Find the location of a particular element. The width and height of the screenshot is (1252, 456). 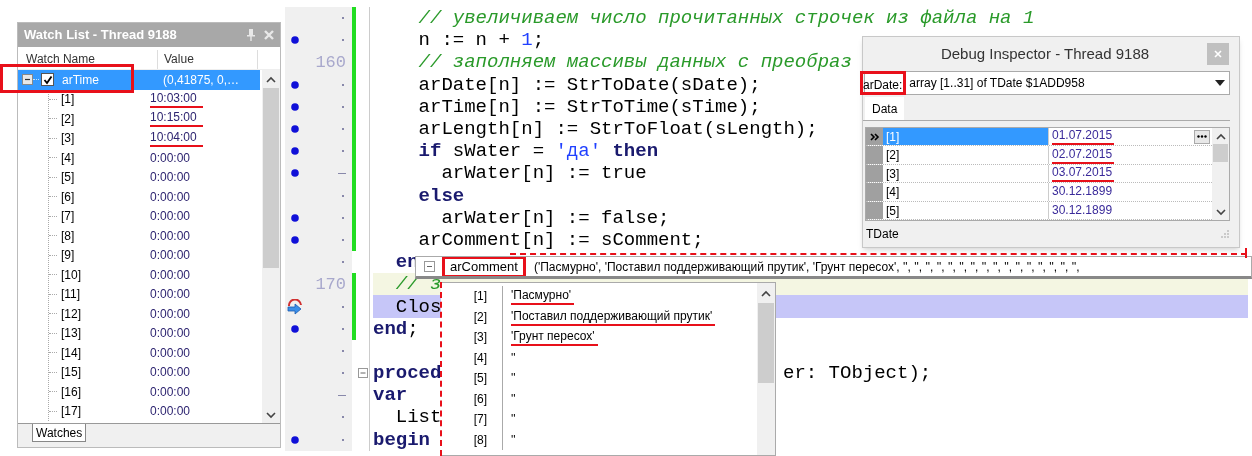

grid-cell: [3] is located at coordinates (966, 173).